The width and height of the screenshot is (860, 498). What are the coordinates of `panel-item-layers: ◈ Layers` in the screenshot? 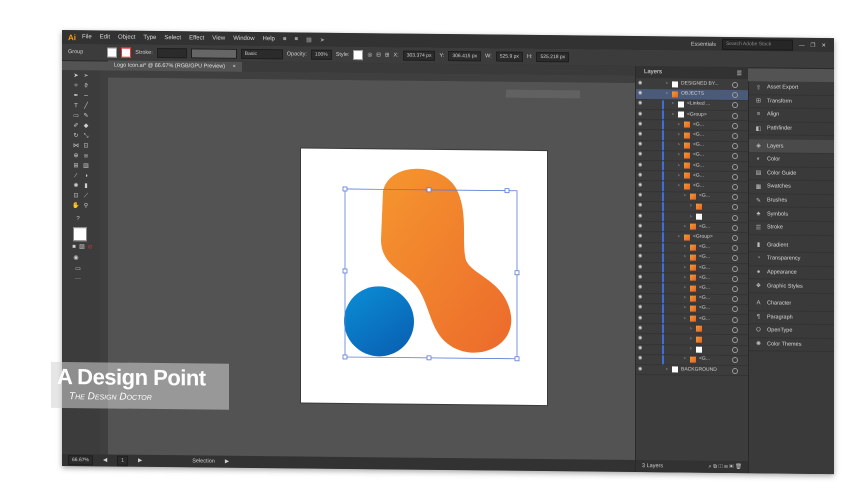 It's located at (791, 147).